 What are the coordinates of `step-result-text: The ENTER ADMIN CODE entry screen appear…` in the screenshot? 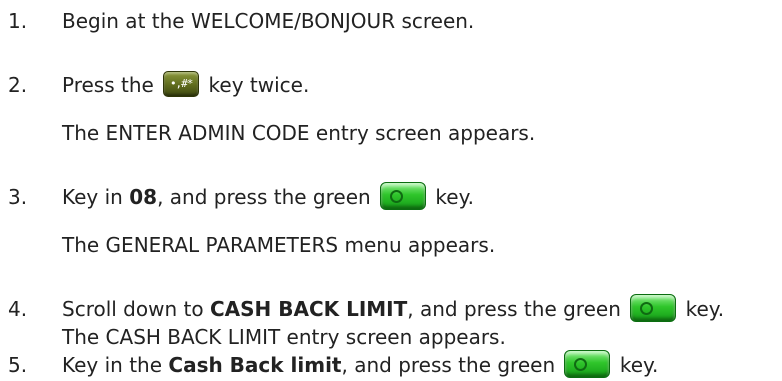 It's located at (299, 133).